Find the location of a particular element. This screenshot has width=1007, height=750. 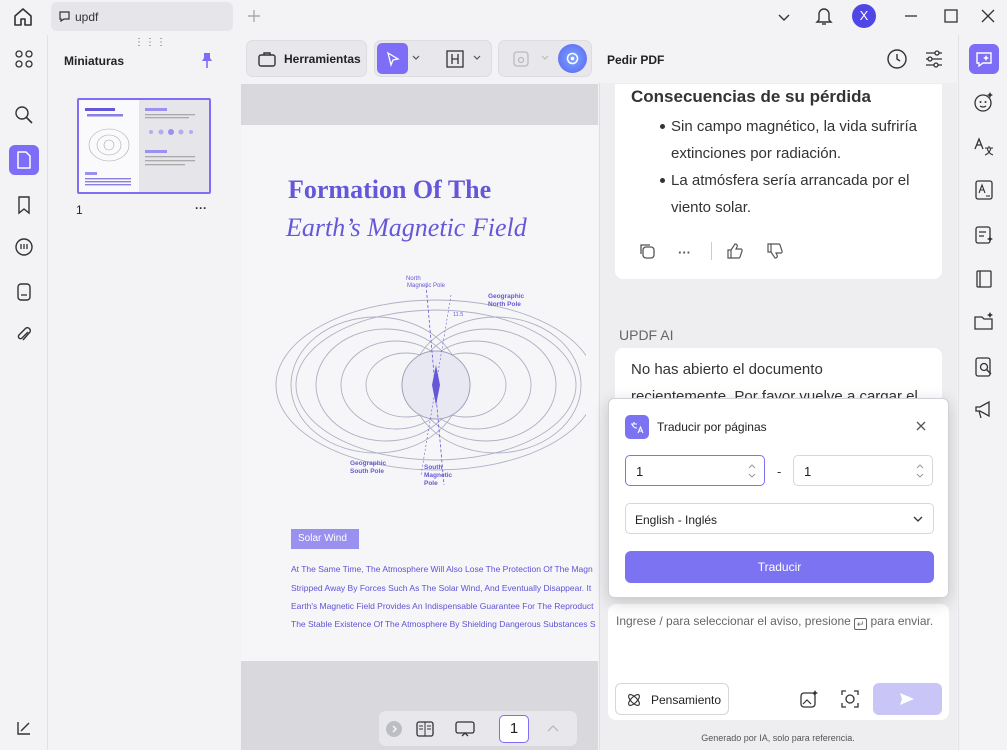

save-tools-group is located at coordinates (545, 58).